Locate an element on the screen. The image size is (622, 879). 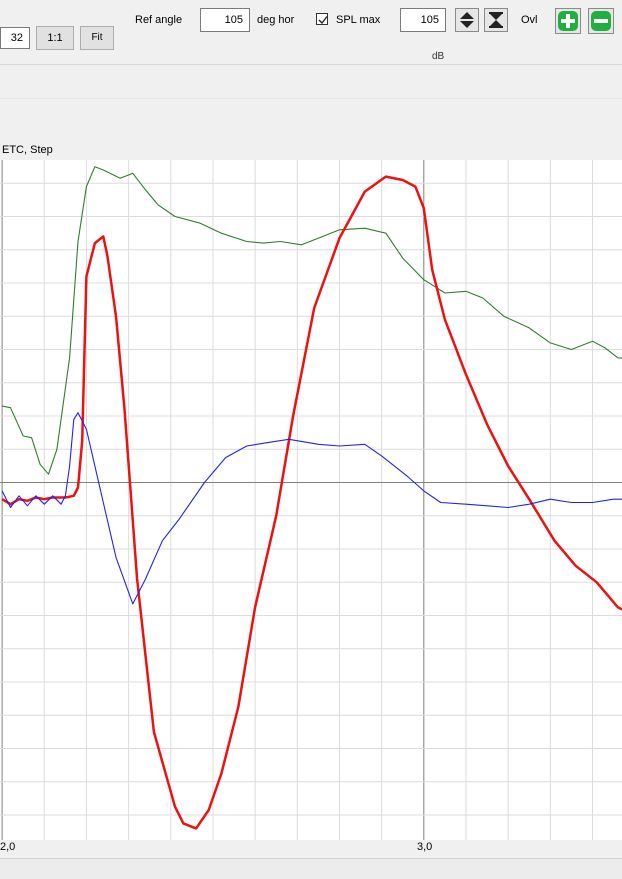
x-tick-label: 2,0 is located at coordinates (8, 847).